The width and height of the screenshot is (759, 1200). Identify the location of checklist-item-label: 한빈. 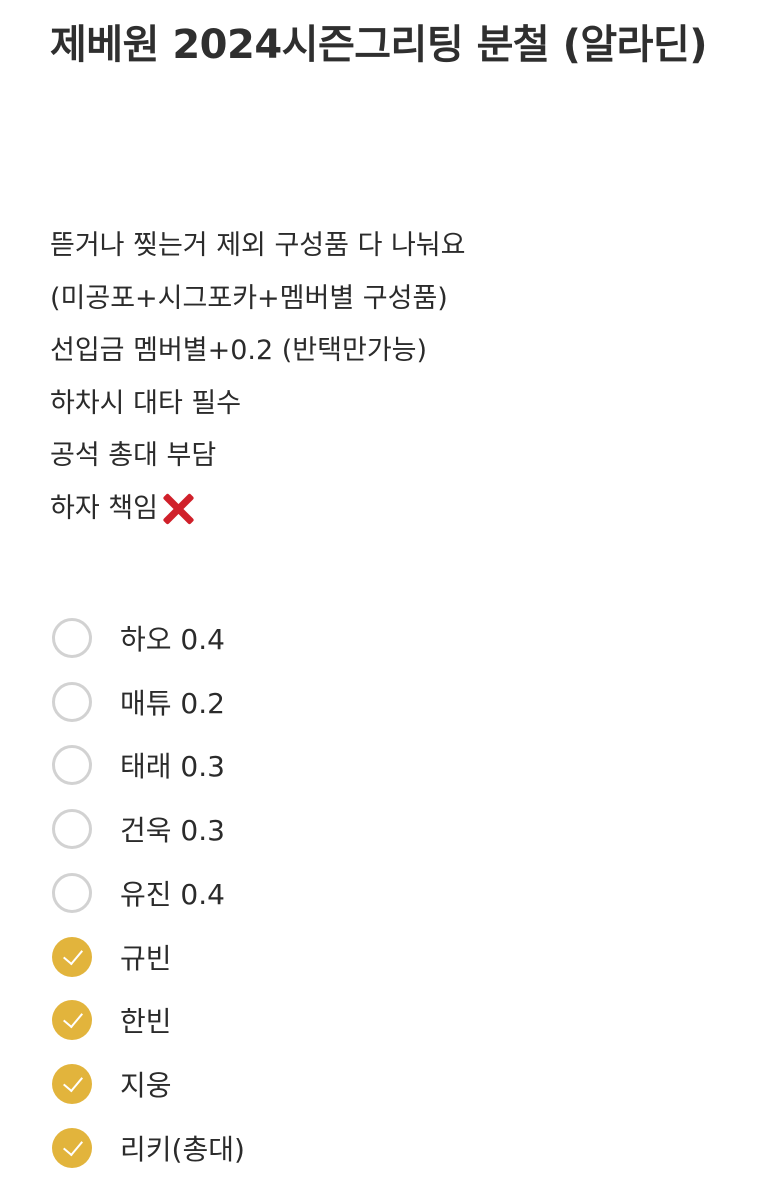
(146, 1022).